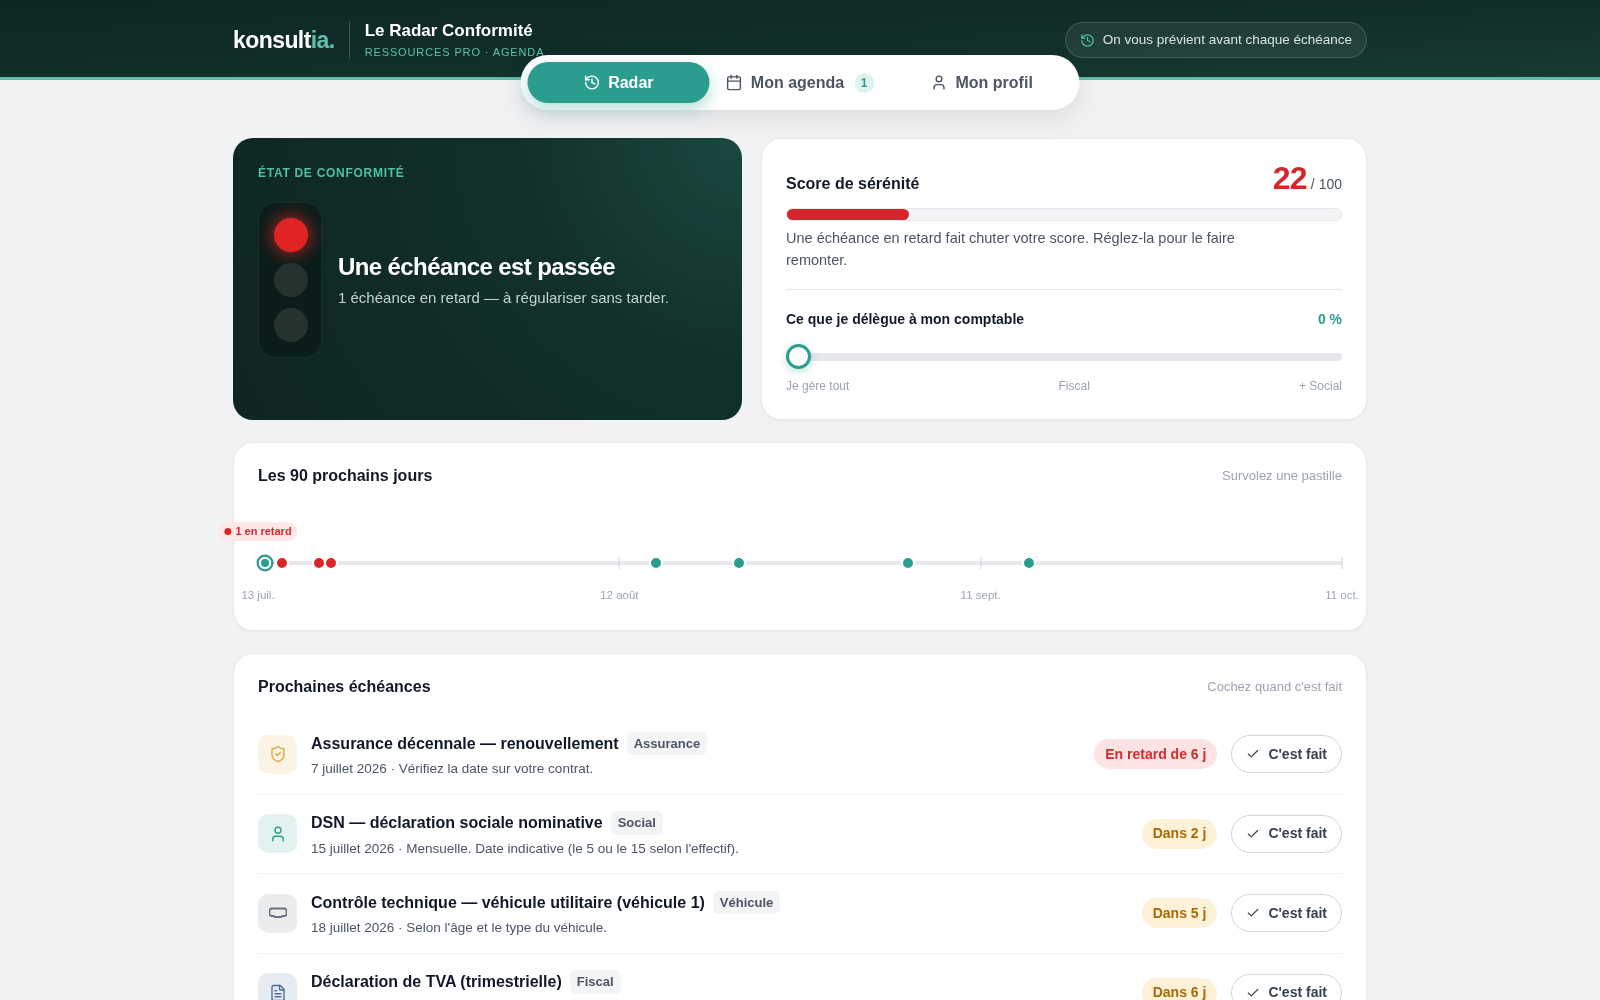 This screenshot has width=1600, height=1000. What do you see at coordinates (939, 82) in the screenshot?
I see `user-icon` at bounding box center [939, 82].